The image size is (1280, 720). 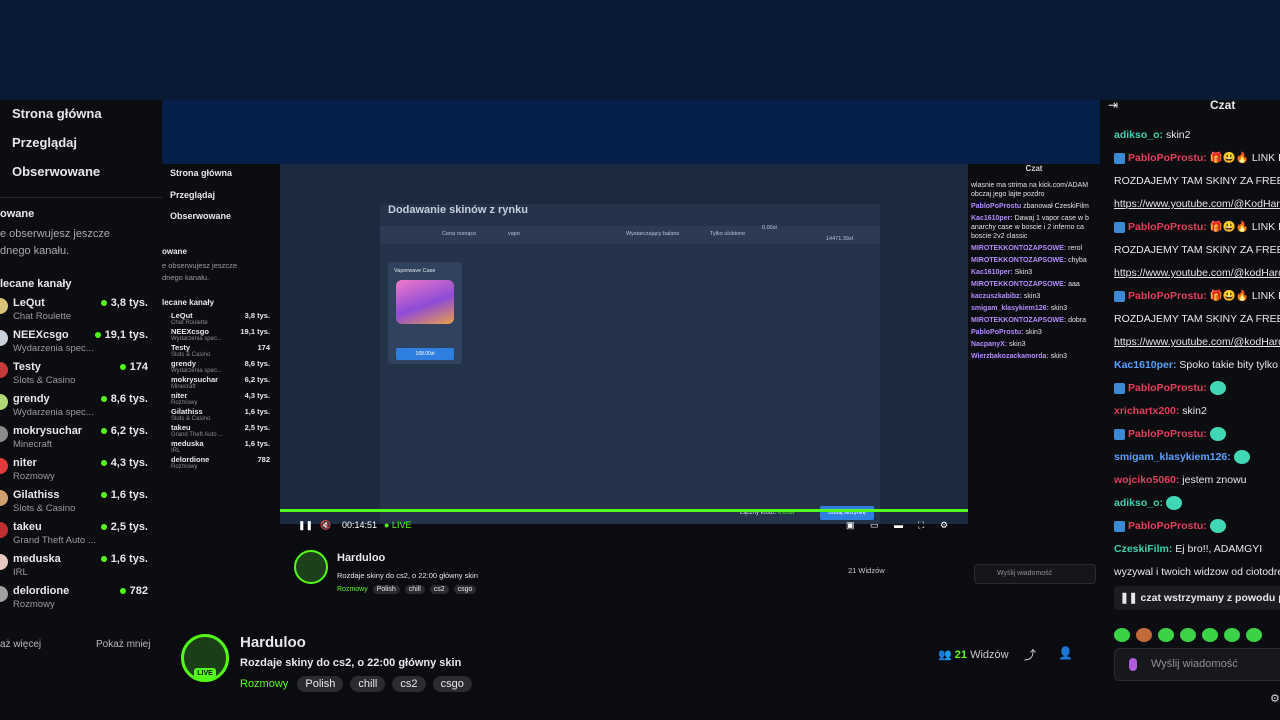 What do you see at coordinates (874, 525) in the screenshot?
I see `theater-icon: ▭` at bounding box center [874, 525].